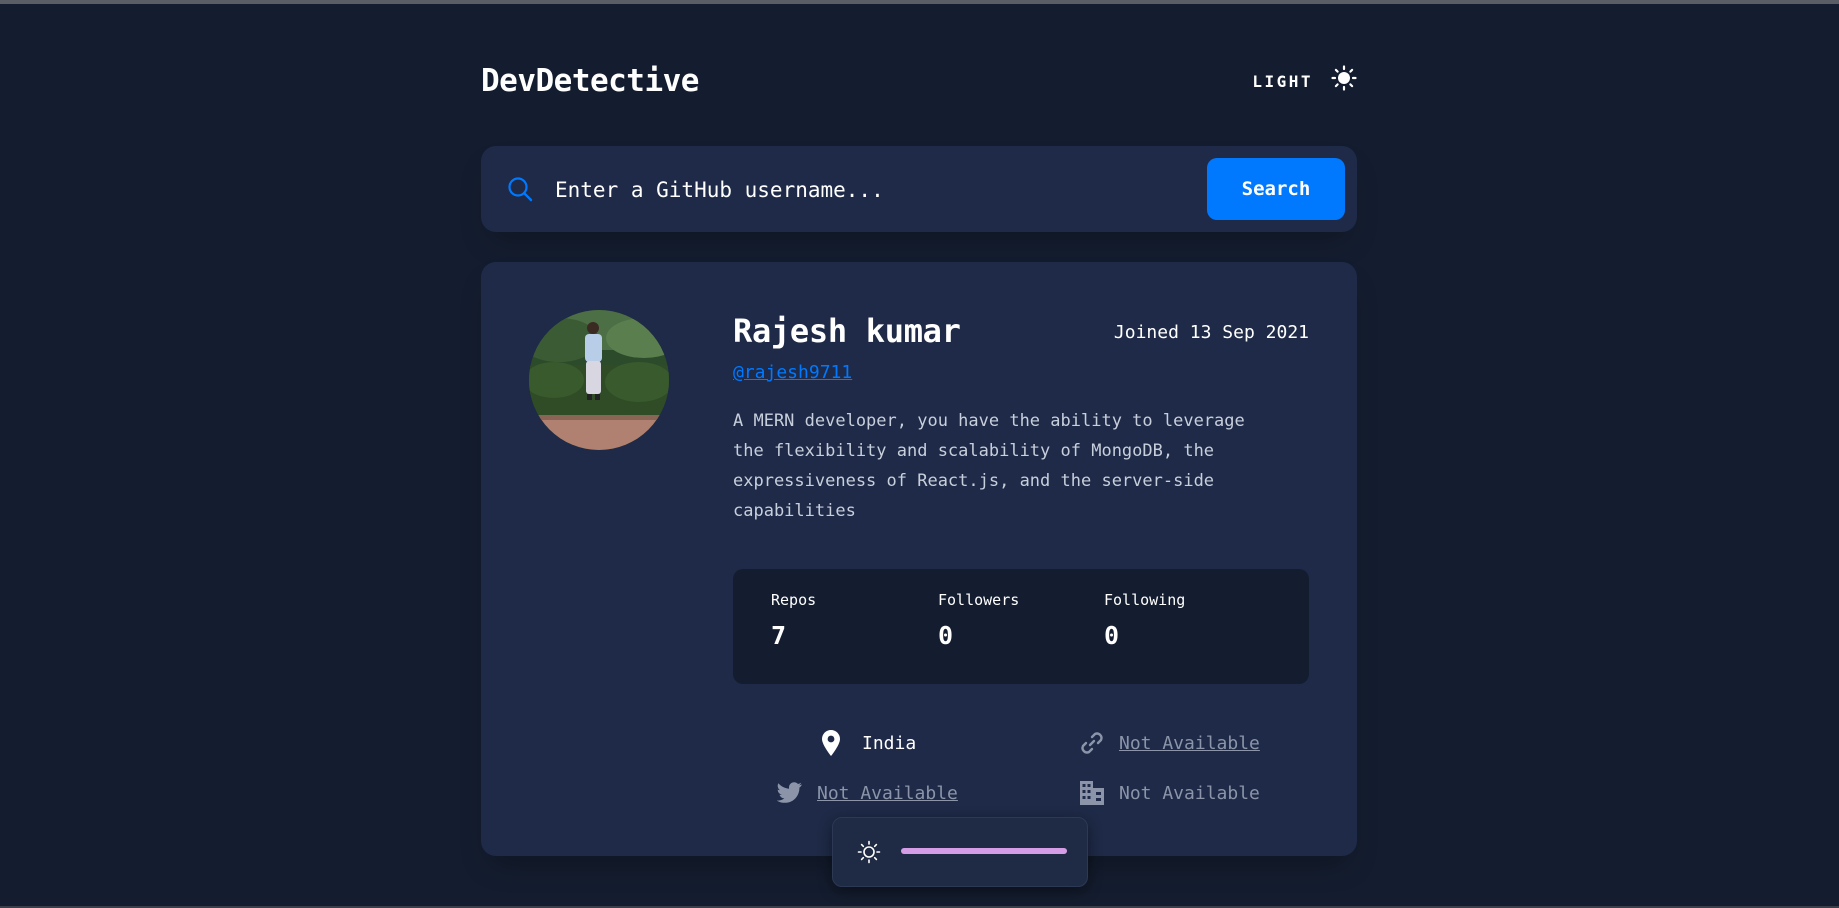 The width and height of the screenshot is (1839, 908). What do you see at coordinates (887, 793) in the screenshot?
I see `twitter-link: Not Available` at bounding box center [887, 793].